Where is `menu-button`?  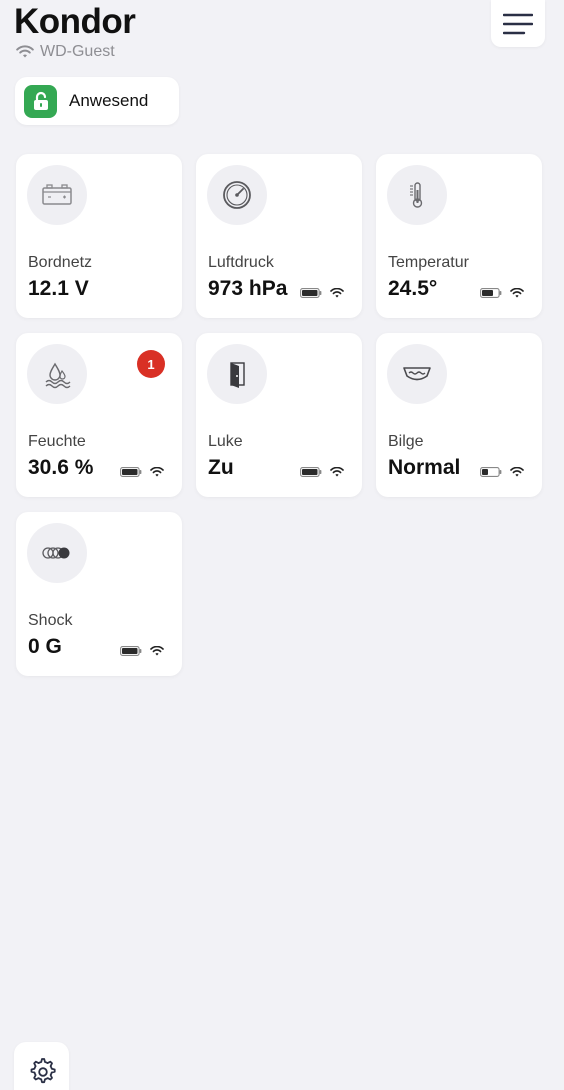 menu-button is located at coordinates (518, 23).